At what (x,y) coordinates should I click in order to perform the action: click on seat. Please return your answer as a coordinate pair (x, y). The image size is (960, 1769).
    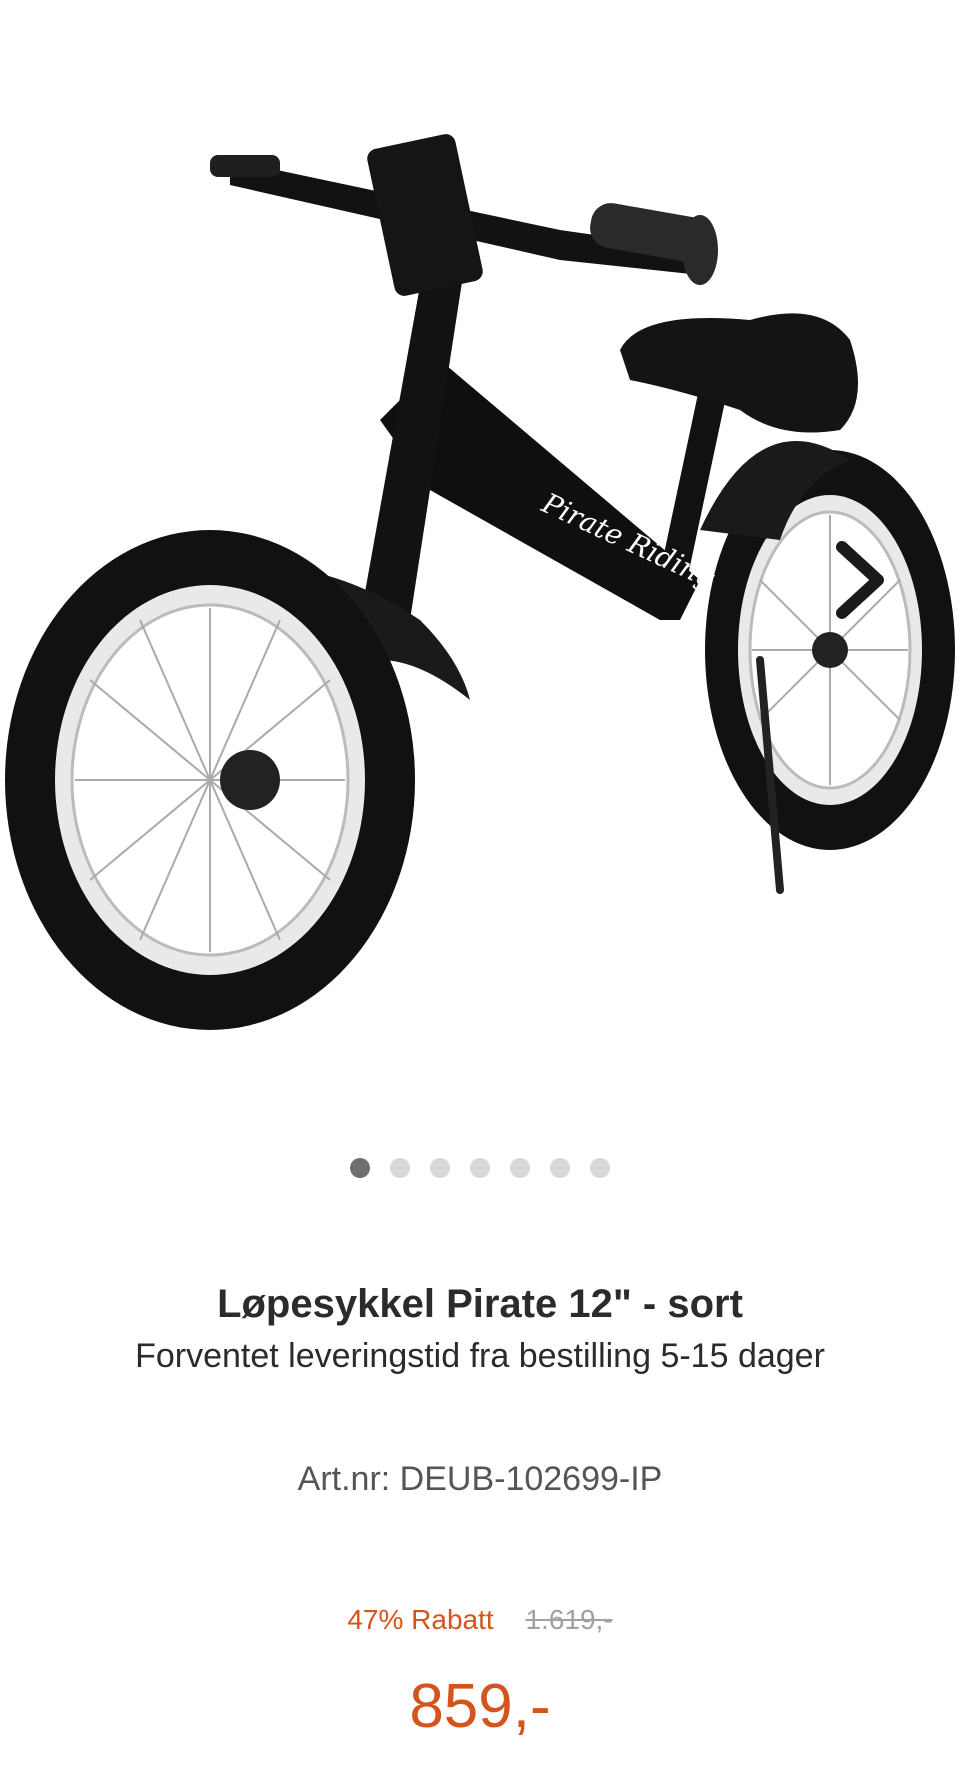
    Looking at the image, I should click on (739, 373).